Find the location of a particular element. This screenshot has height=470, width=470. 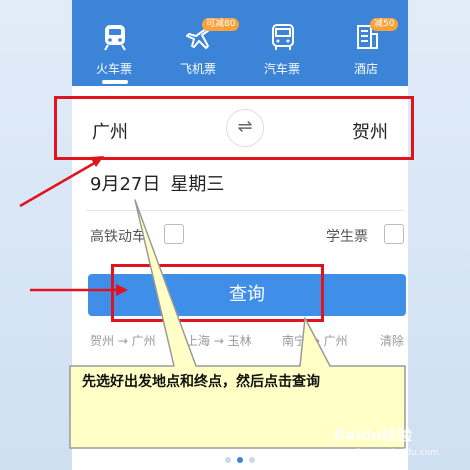

watermark-url: jingyan.baidu.com is located at coordinates (398, 453).